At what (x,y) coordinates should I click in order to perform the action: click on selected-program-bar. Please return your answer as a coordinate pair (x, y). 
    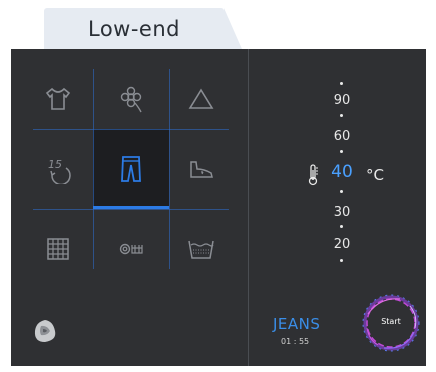
    Looking at the image, I should click on (131, 207).